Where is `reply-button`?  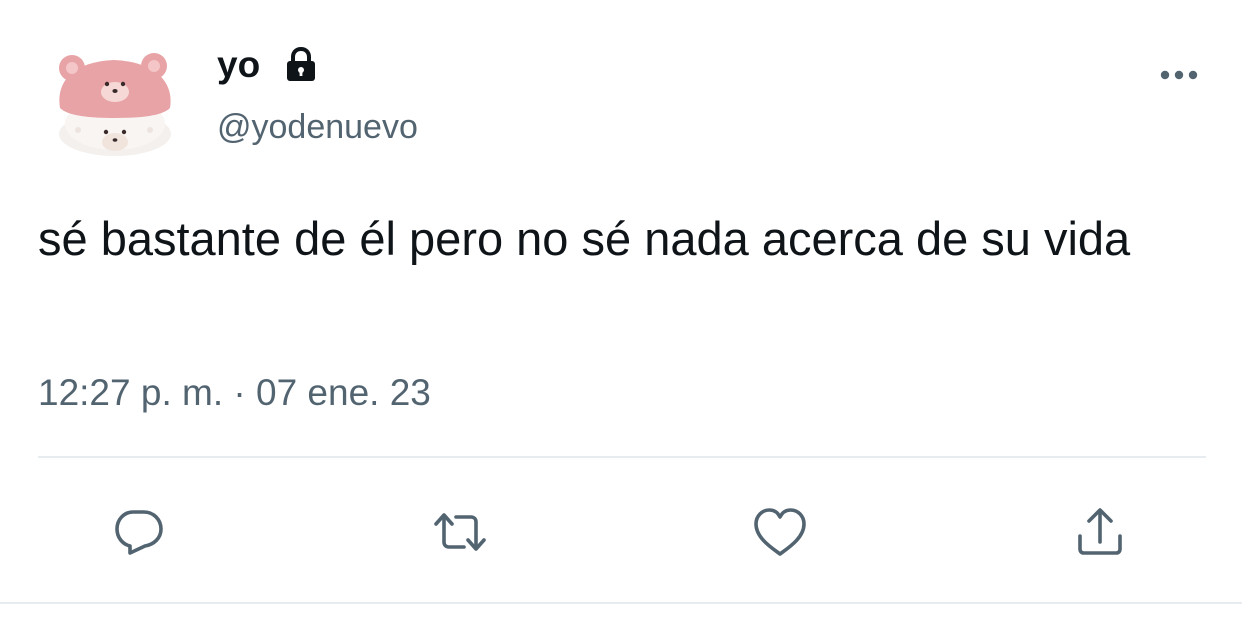 reply-button is located at coordinates (140, 532).